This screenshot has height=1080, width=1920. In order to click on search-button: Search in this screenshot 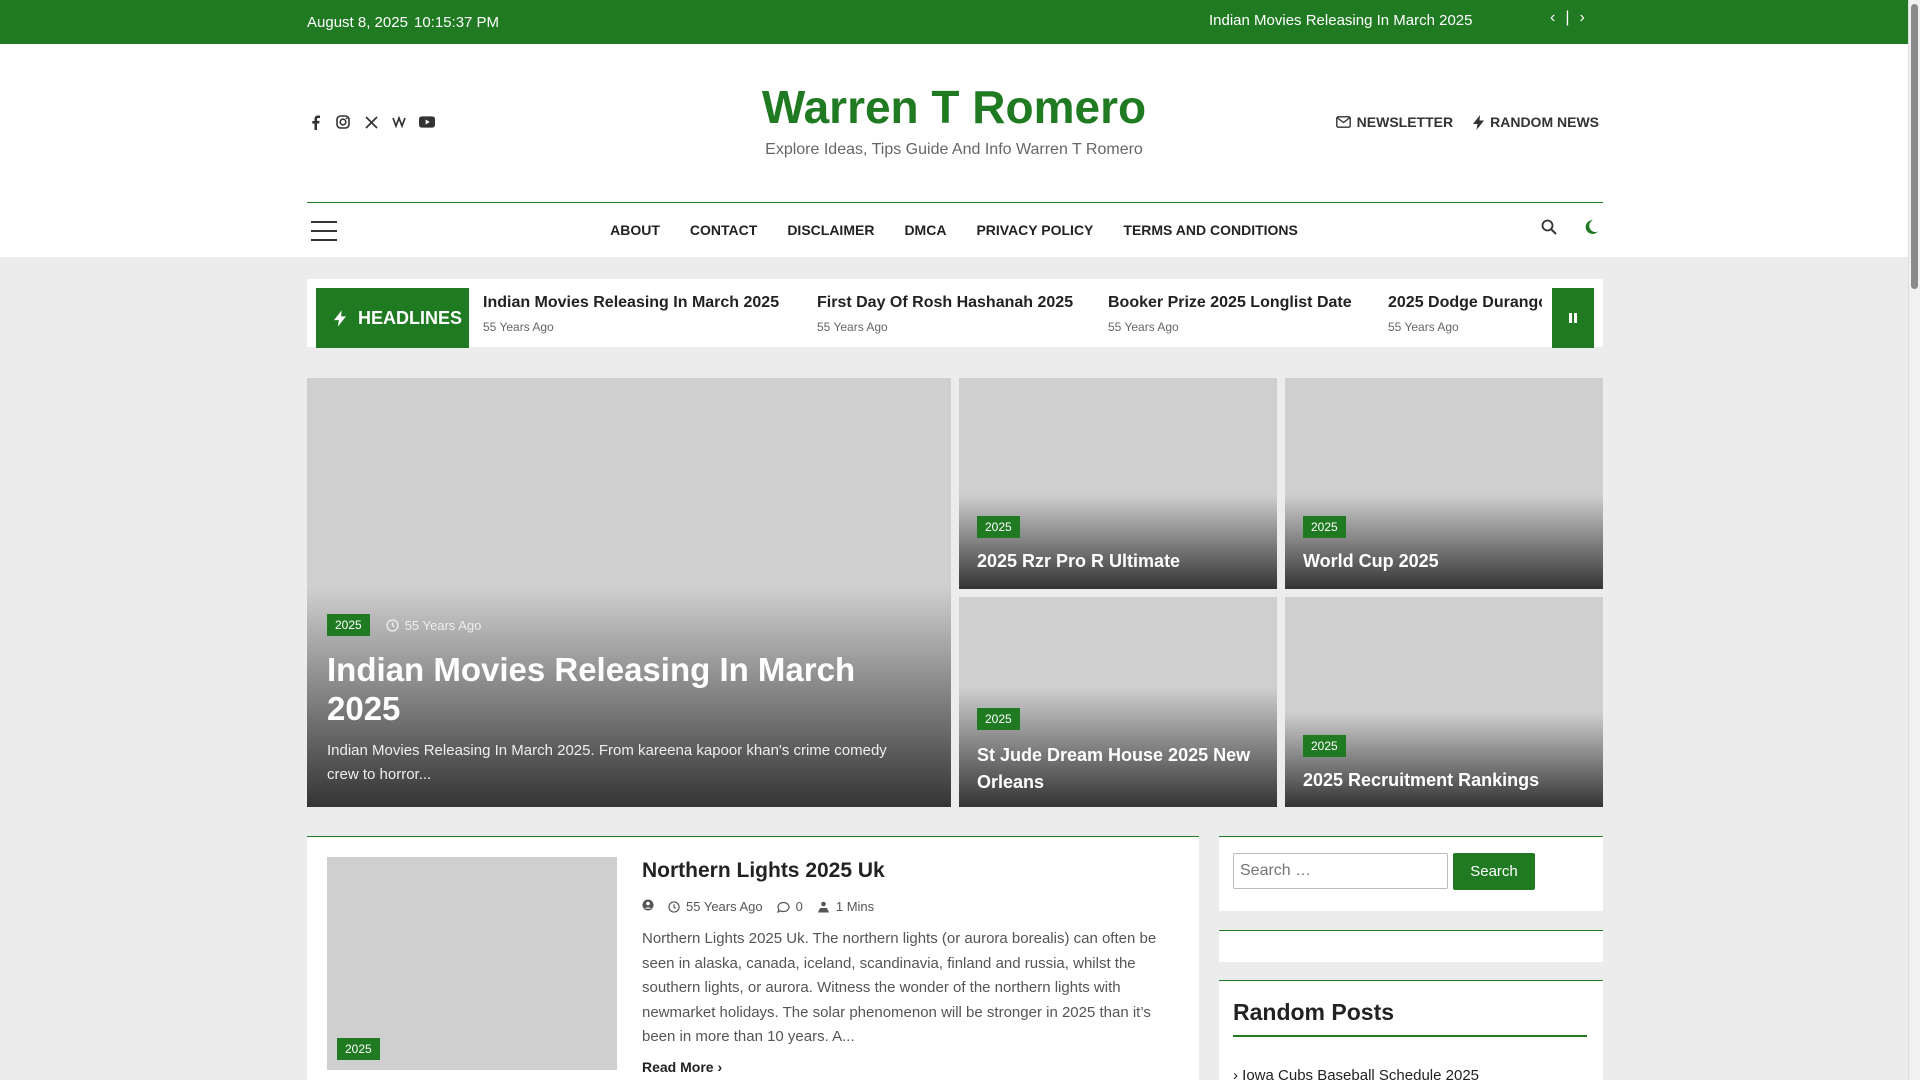, I will do `click(1494, 871)`.